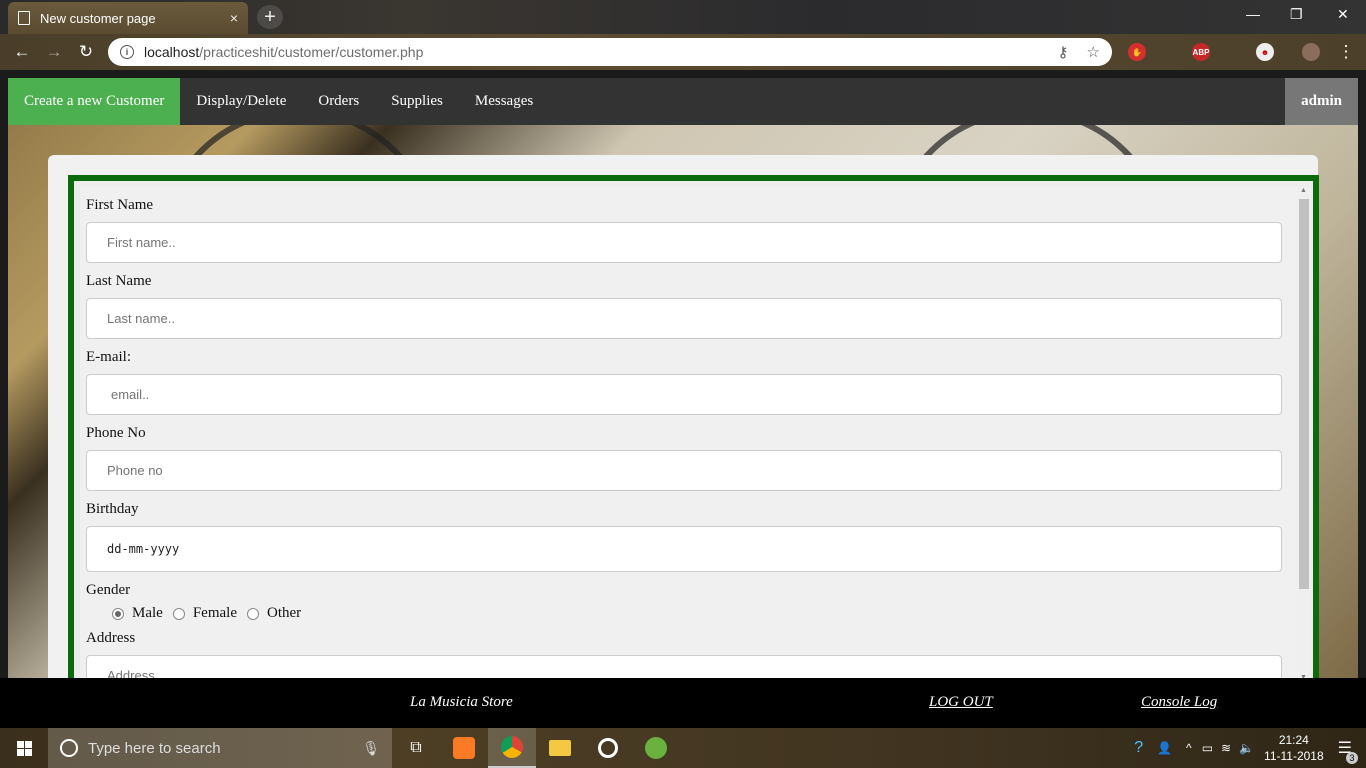 The image size is (1366, 768). What do you see at coordinates (1346, 52) in the screenshot?
I see `menu-icon: ⋮` at bounding box center [1346, 52].